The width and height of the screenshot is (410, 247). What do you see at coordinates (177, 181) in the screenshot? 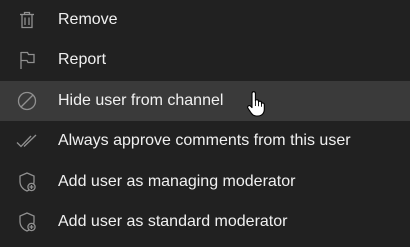
I see `menu-item-label: Add user as managing moderator` at bounding box center [177, 181].